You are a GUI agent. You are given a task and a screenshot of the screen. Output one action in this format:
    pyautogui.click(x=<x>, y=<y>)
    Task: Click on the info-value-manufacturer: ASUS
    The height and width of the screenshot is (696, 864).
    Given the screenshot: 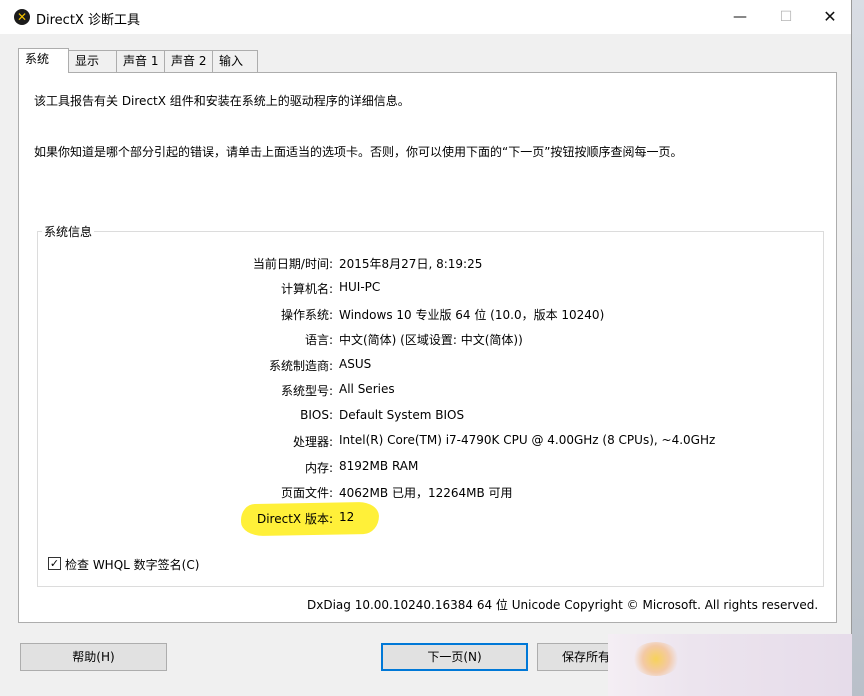 What is the action you would take?
    pyautogui.click(x=355, y=364)
    